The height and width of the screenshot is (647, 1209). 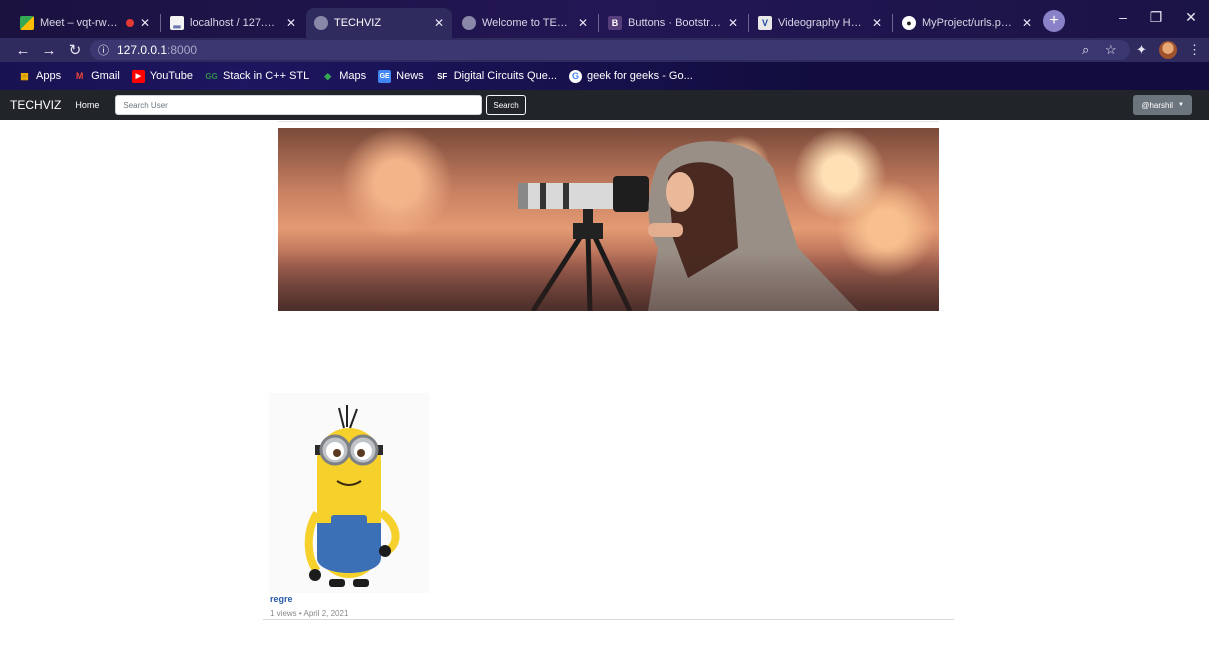 What do you see at coordinates (35, 105) in the screenshot?
I see `site-brand: TECHVIZ` at bounding box center [35, 105].